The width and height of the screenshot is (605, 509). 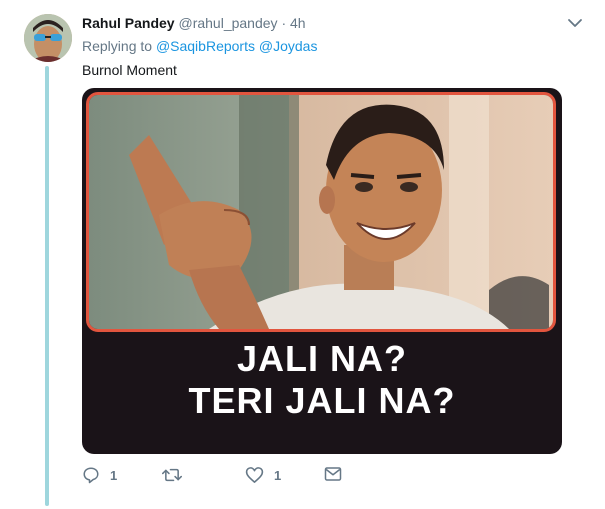 I want to click on display-name: Rahul Pandey, so click(x=128, y=23).